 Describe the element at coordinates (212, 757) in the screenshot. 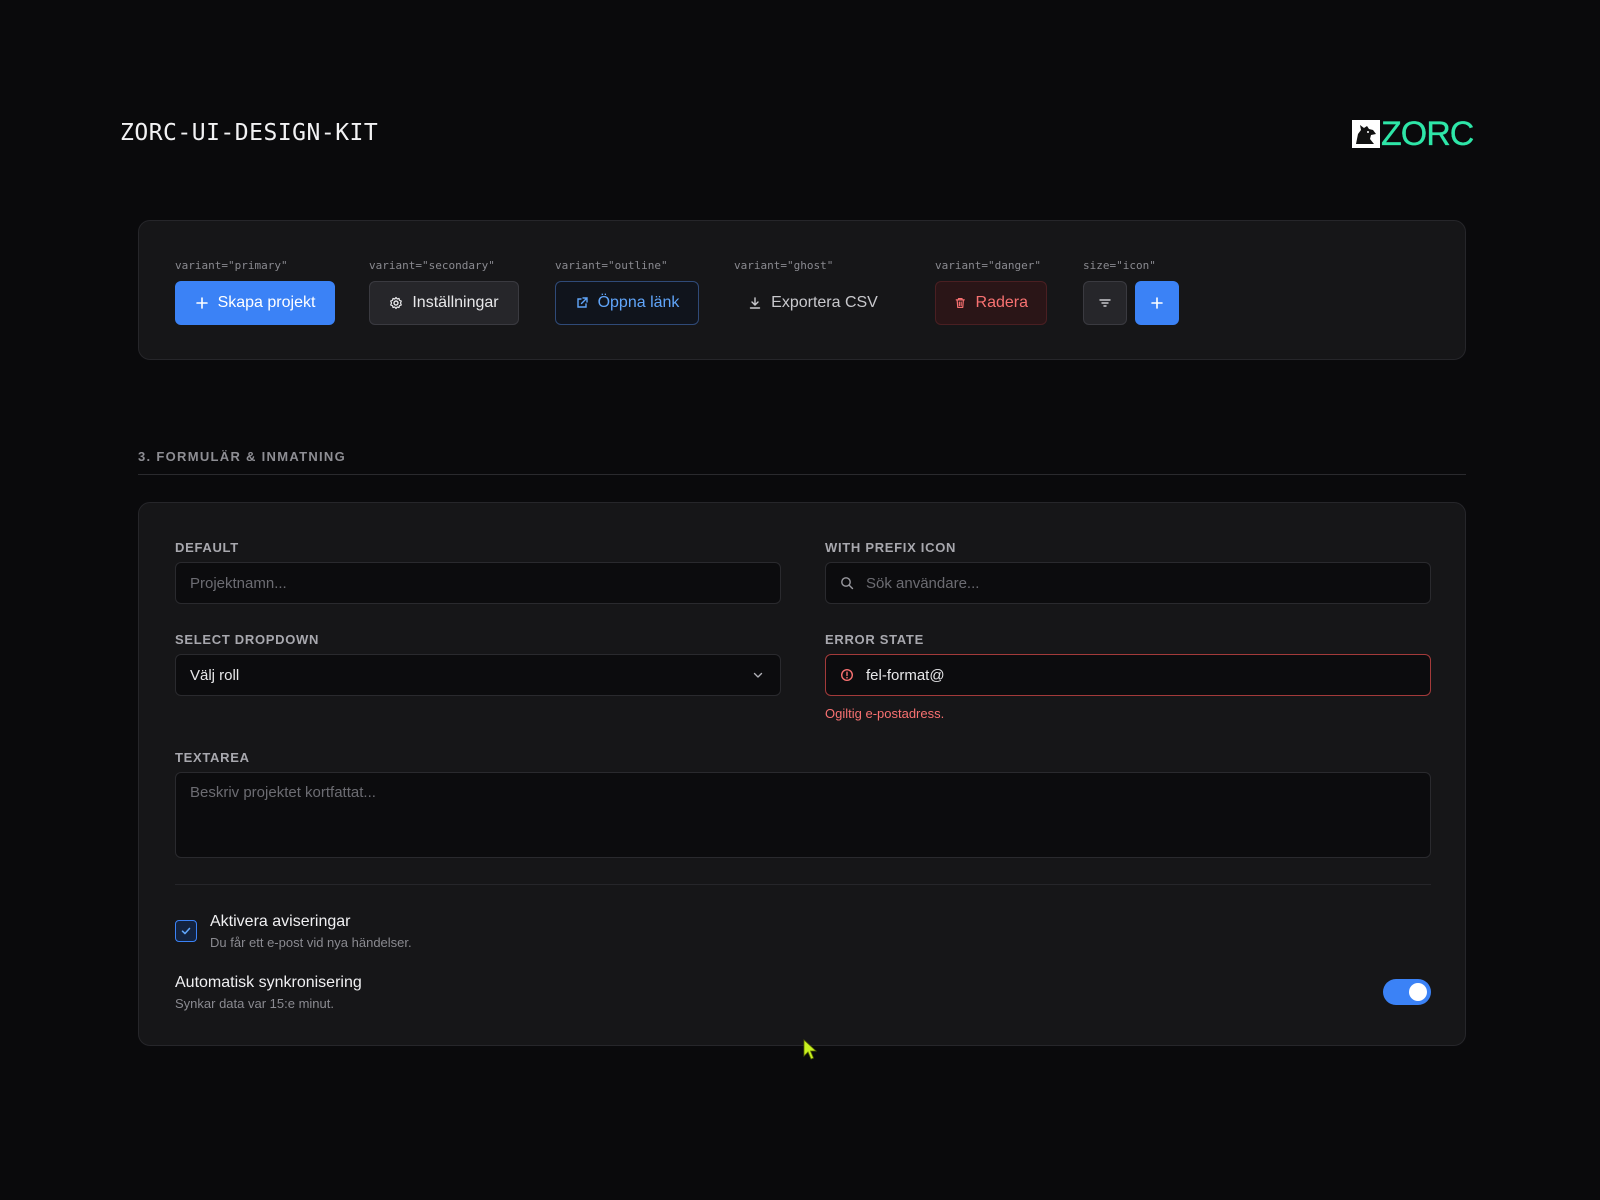

I see `textarea-label: TEXTAREA` at that location.